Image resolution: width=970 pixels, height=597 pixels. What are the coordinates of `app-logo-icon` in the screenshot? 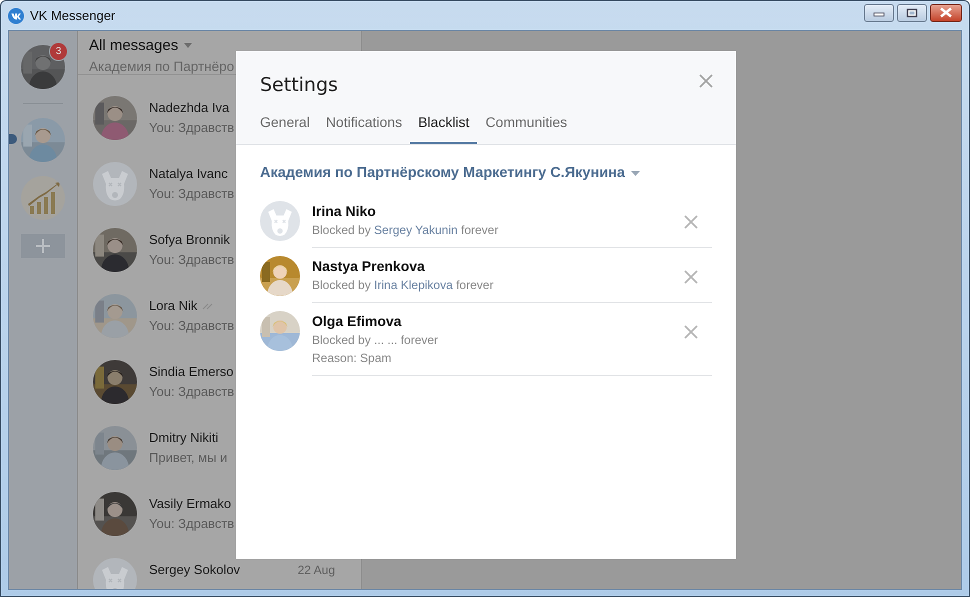 It's located at (16, 16).